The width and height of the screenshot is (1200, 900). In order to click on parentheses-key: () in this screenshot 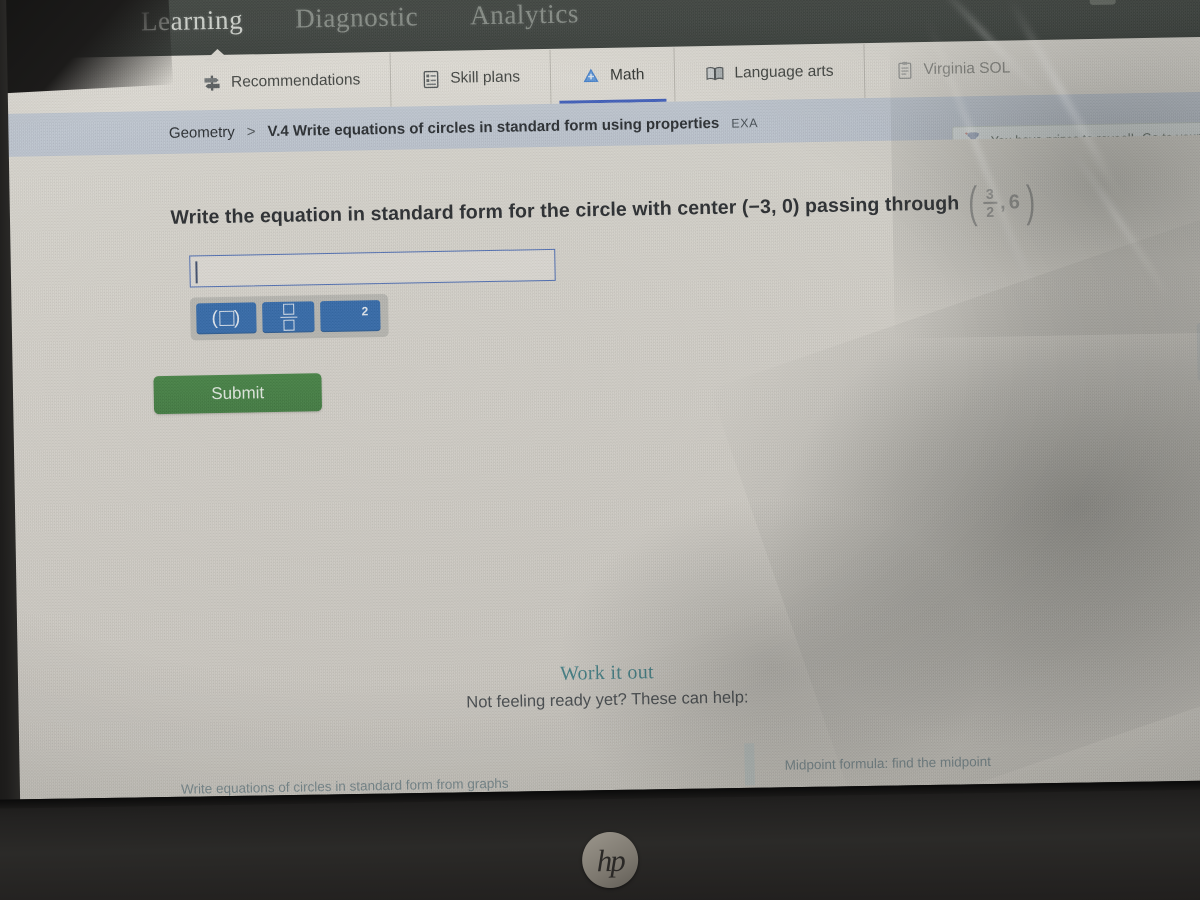, I will do `click(226, 318)`.